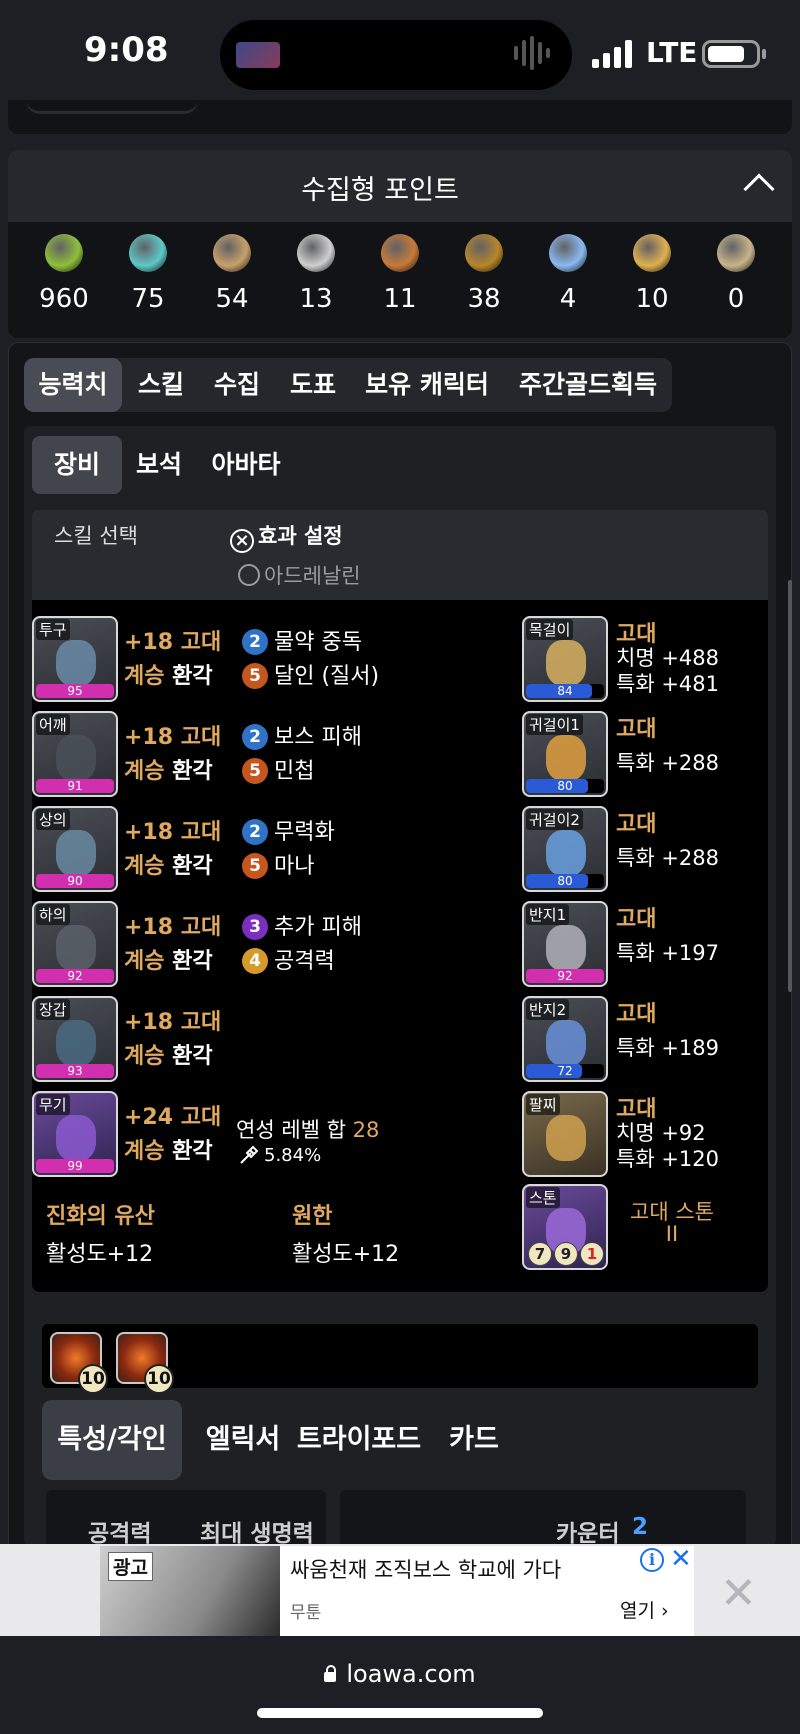 This screenshot has width=800, height=1734. What do you see at coordinates (565, 659) in the screenshot?
I see `accessory-slot: 목걸이 84` at bounding box center [565, 659].